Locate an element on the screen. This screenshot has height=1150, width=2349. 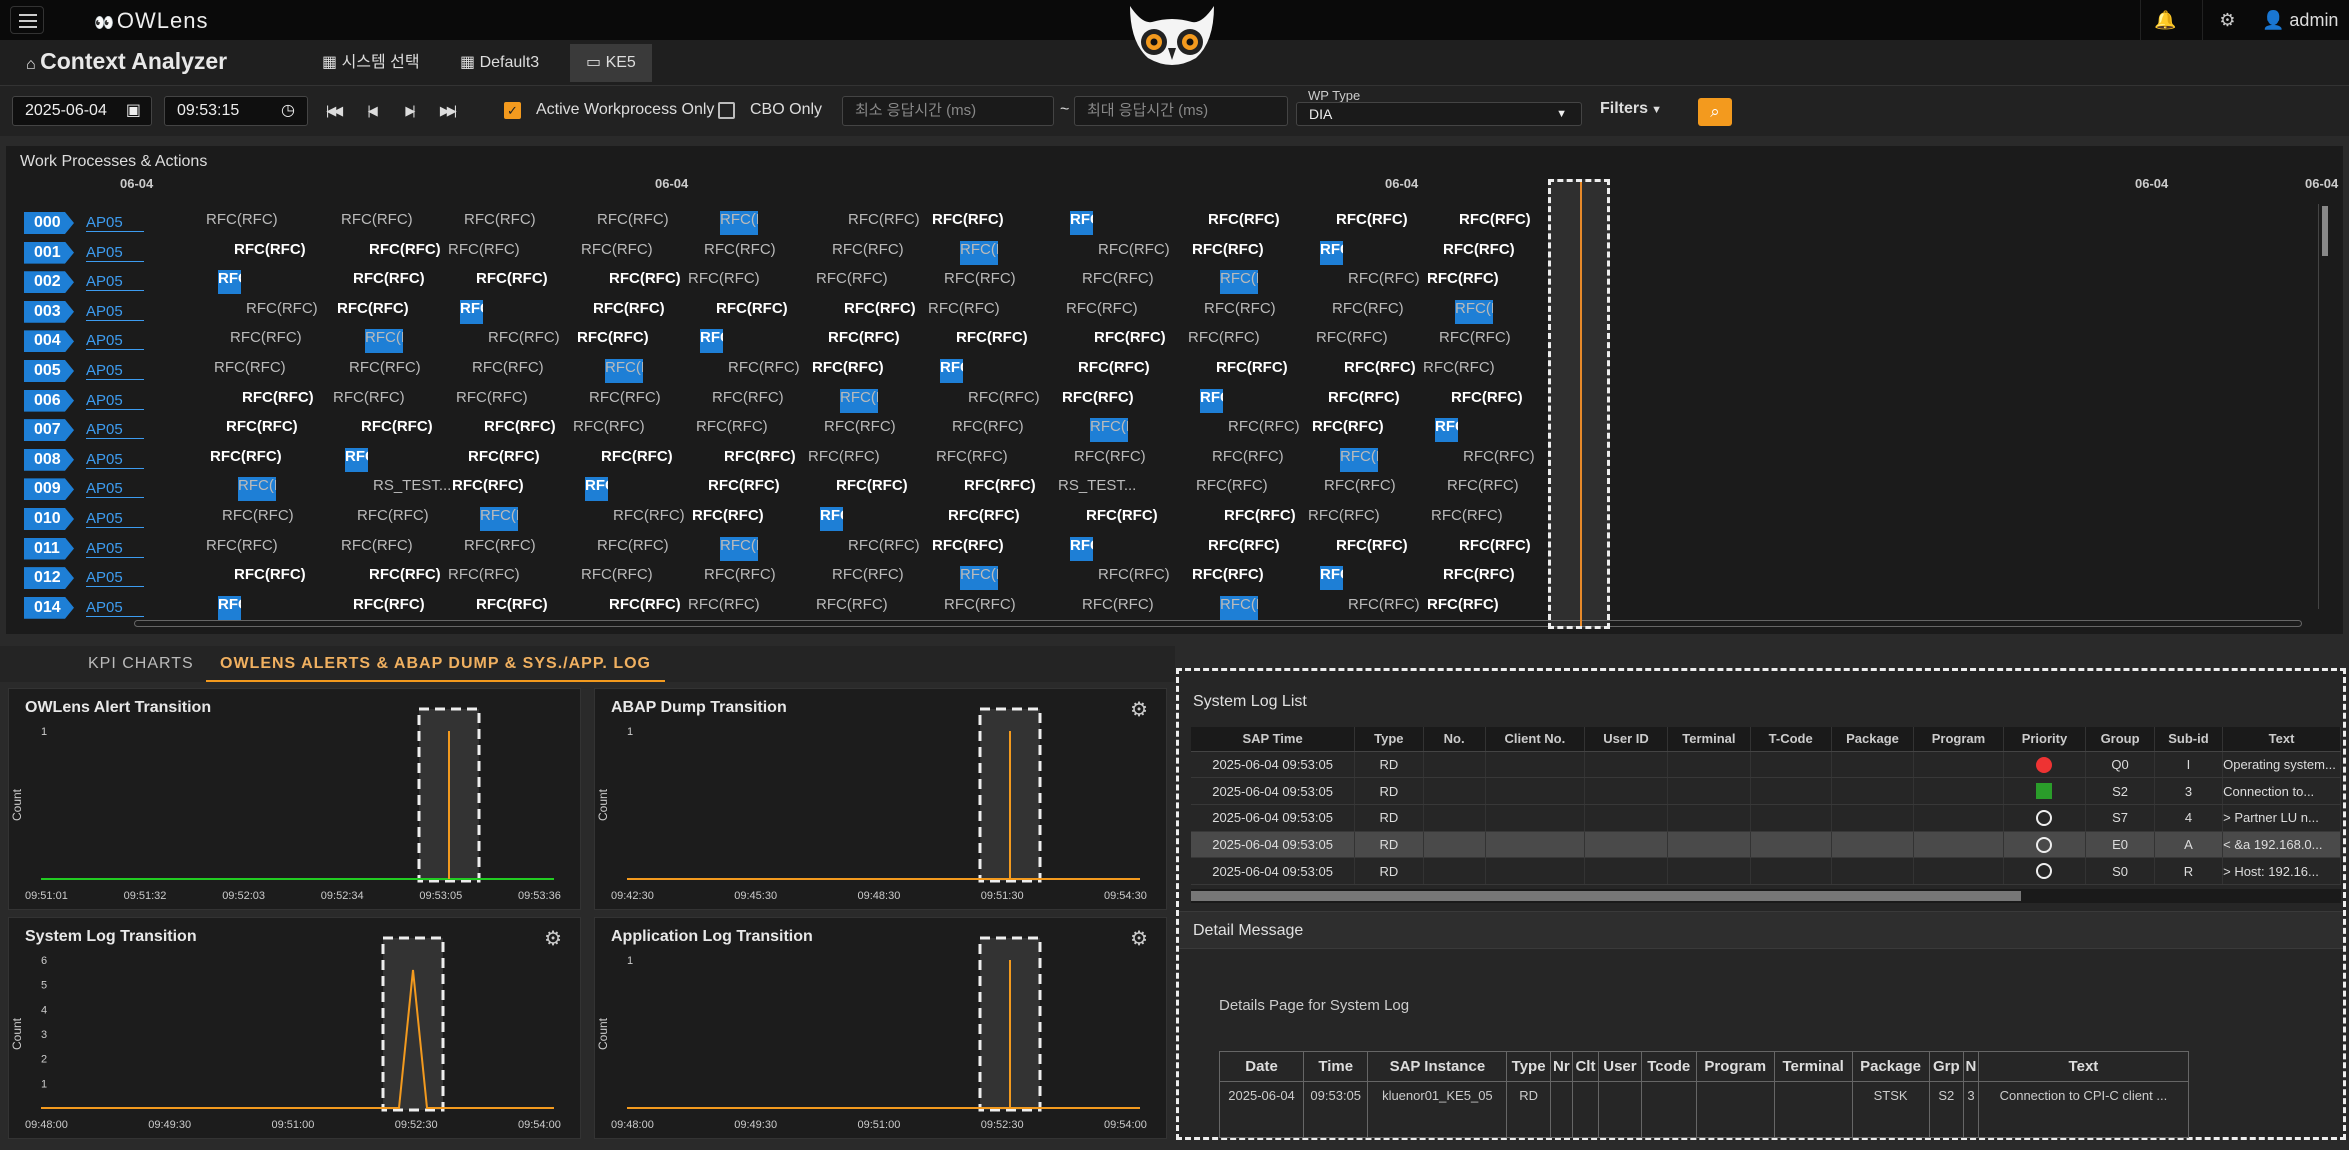
workprocess-id-badge: 014 is located at coordinates (49, 607).